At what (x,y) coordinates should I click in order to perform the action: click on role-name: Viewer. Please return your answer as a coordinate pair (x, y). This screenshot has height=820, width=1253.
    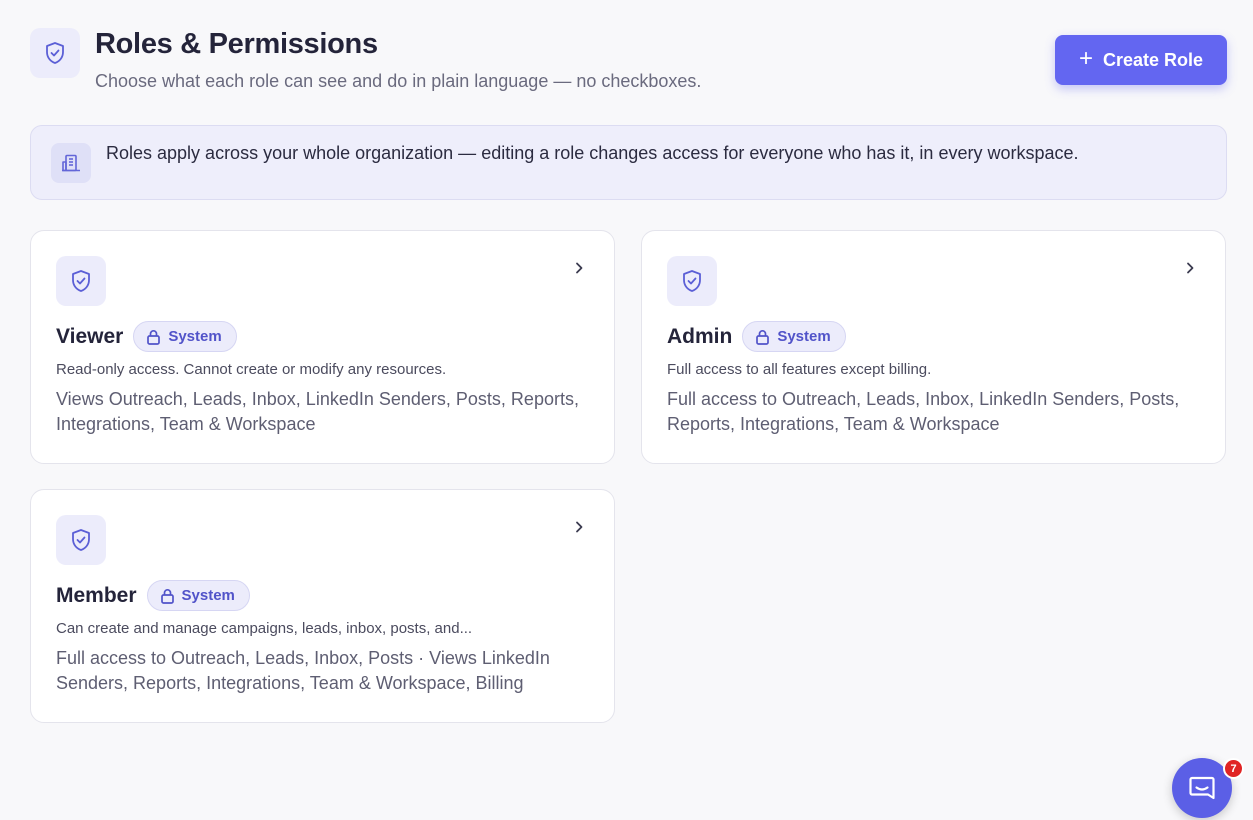
    Looking at the image, I should click on (90, 336).